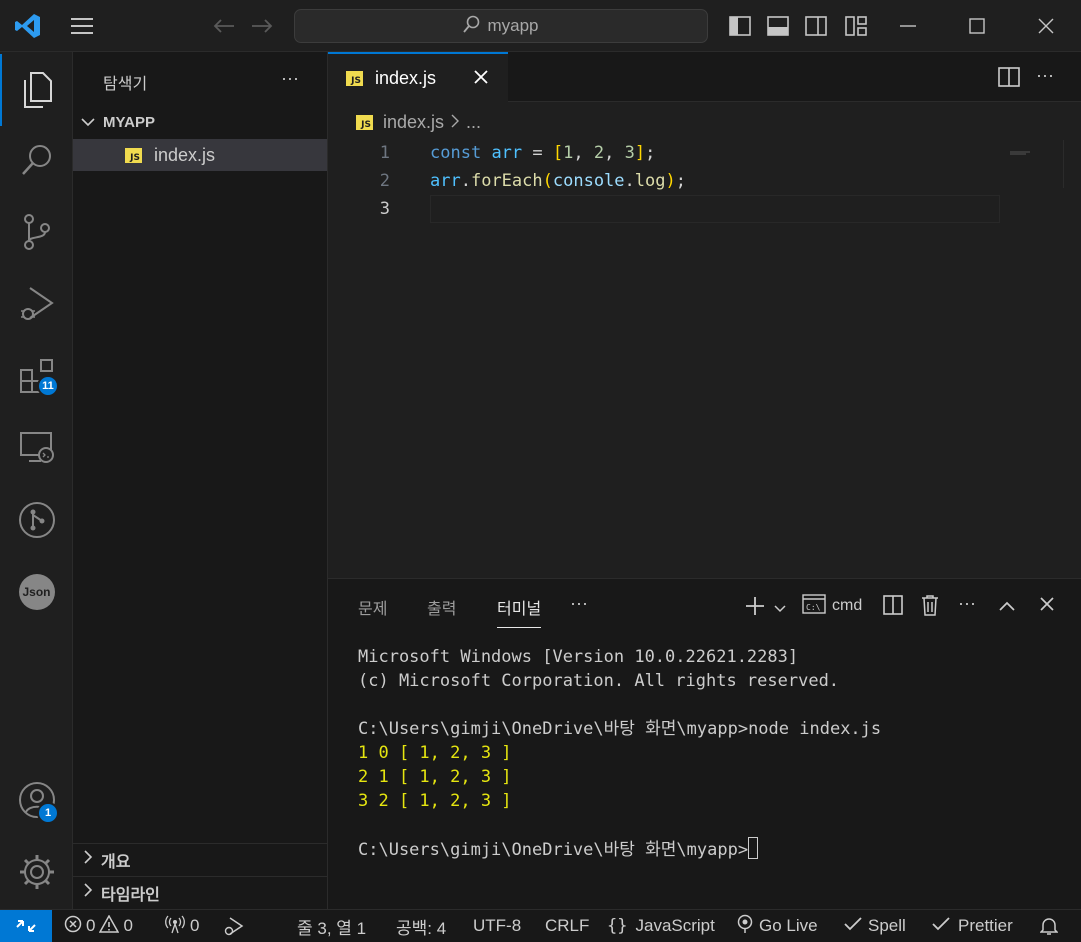 This screenshot has width=1081, height=942. I want to click on sidebar-more-button: ···, so click(290, 78).